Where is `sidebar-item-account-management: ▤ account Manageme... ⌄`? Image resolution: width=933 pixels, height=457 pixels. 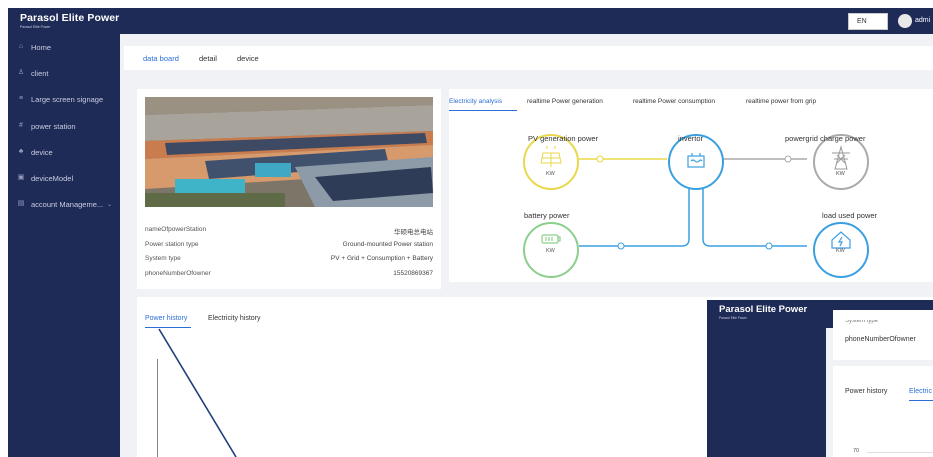
sidebar-item-account-management: ▤ account Manageme... ⌄ is located at coordinates (64, 204).